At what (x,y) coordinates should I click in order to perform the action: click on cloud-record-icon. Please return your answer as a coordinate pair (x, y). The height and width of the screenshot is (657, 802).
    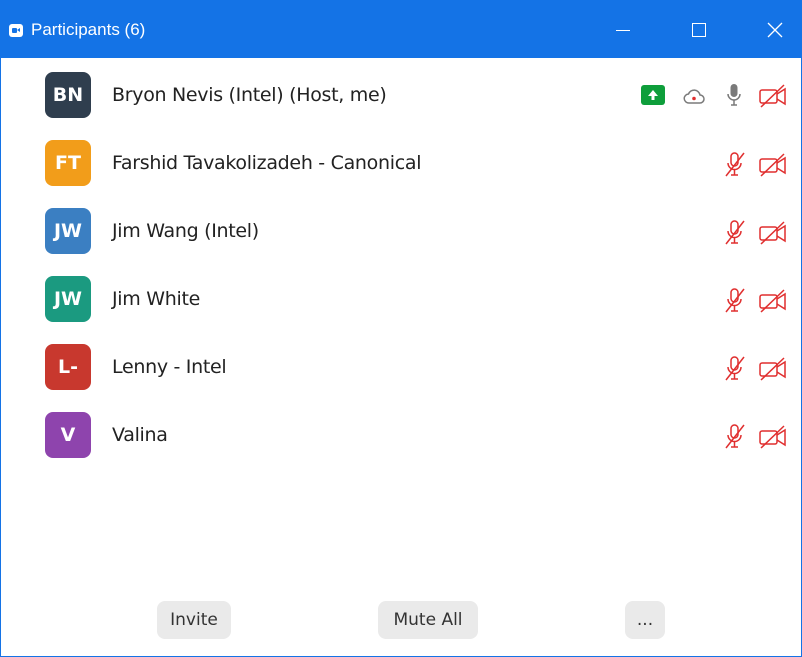
    Looking at the image, I should click on (694, 97).